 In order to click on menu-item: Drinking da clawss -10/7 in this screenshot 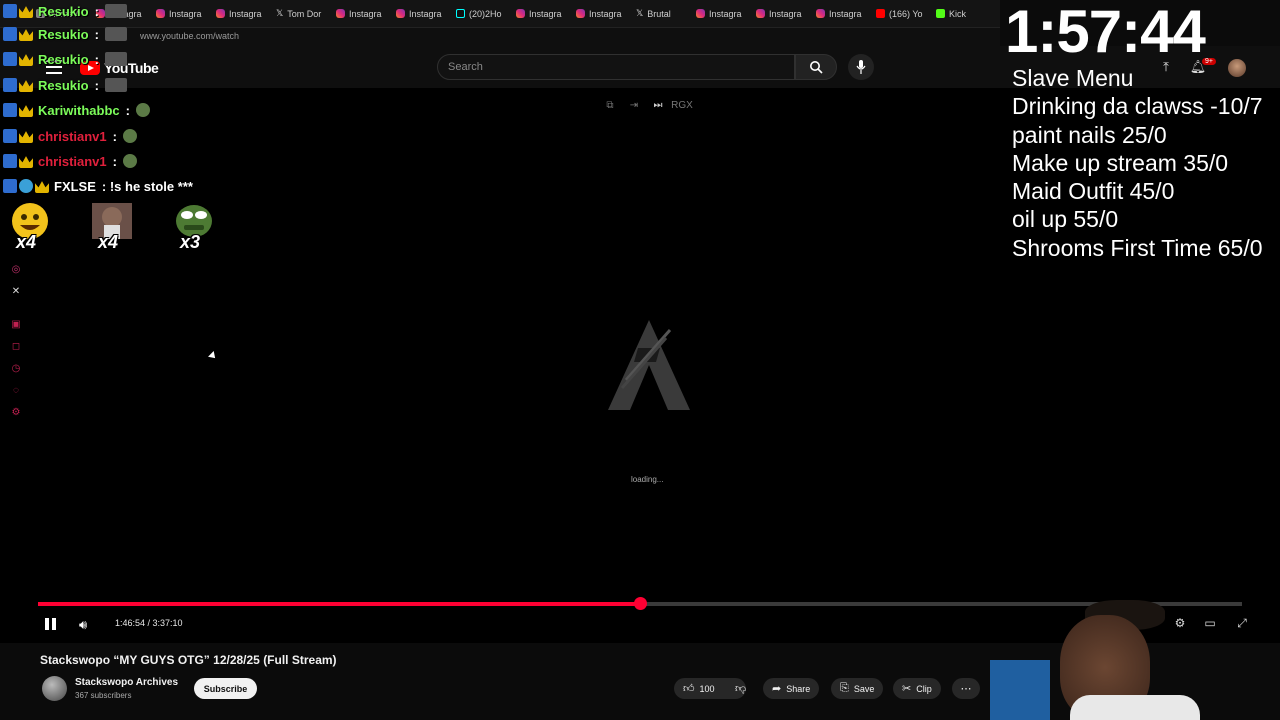, I will do `click(1137, 106)`.